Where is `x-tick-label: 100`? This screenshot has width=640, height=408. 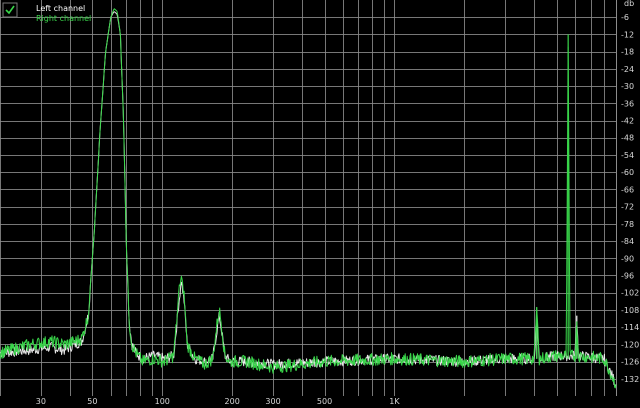
x-tick-label: 100 is located at coordinates (162, 401).